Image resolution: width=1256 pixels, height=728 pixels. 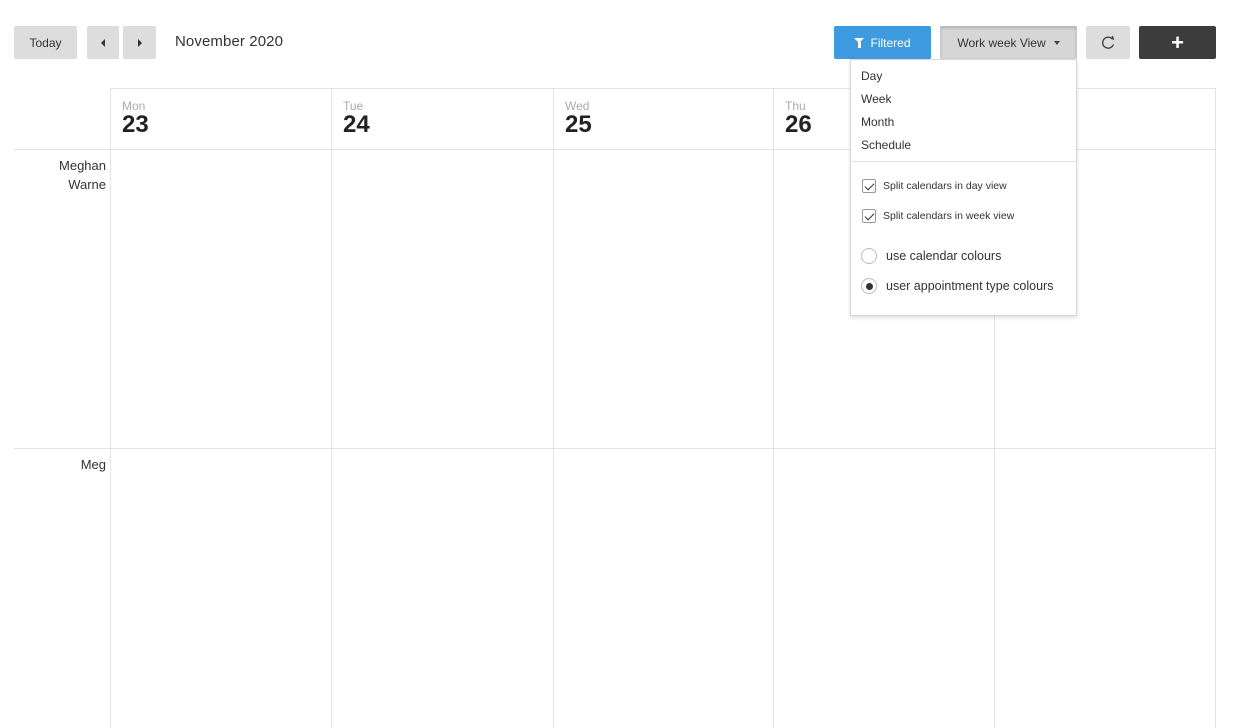 I want to click on resource-label-meghan-warne: Meghan Warne, so click(x=60, y=175).